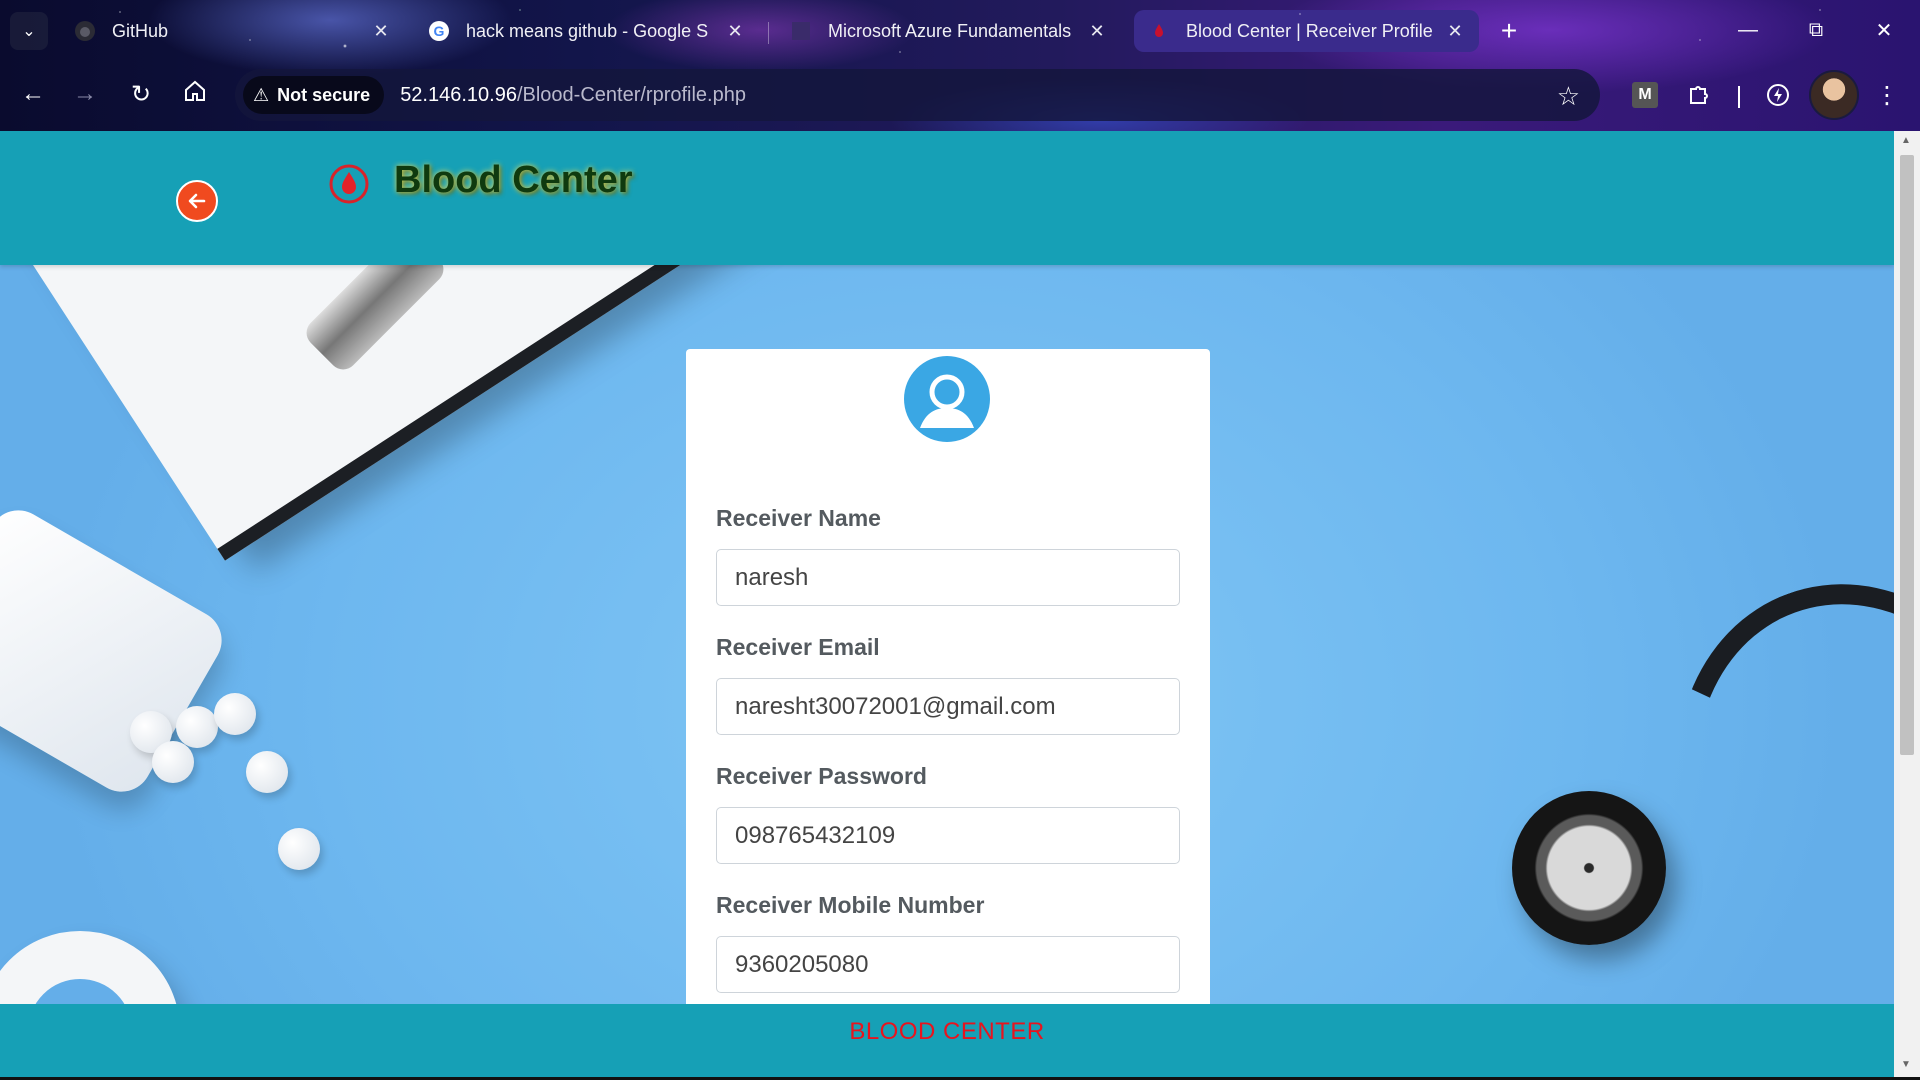 This screenshot has height=1080, width=1920. What do you see at coordinates (1756, 791) in the screenshot?
I see `stethoscope-tube` at bounding box center [1756, 791].